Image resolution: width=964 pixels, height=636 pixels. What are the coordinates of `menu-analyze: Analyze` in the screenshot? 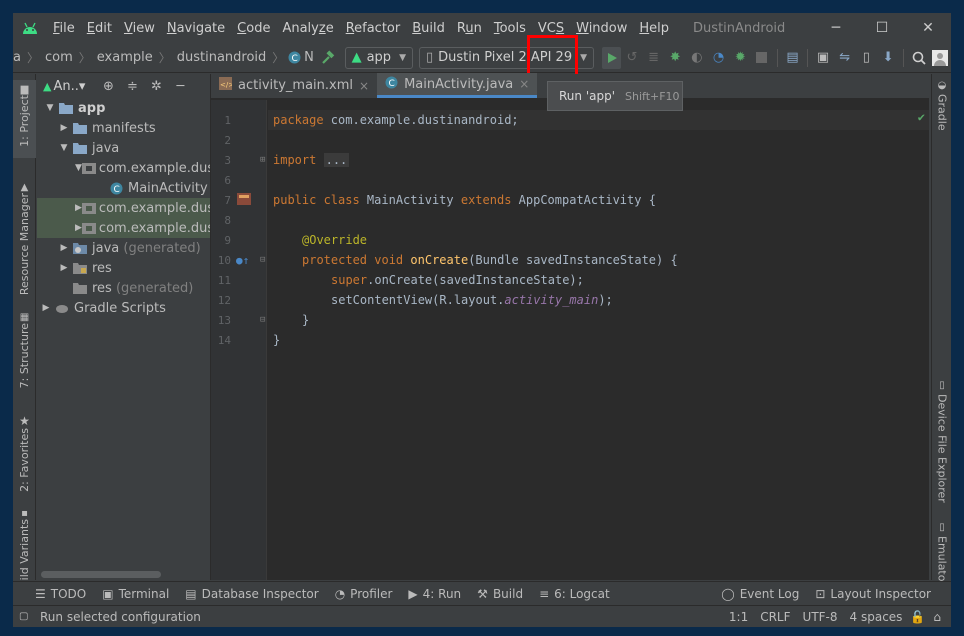 It's located at (307, 28).